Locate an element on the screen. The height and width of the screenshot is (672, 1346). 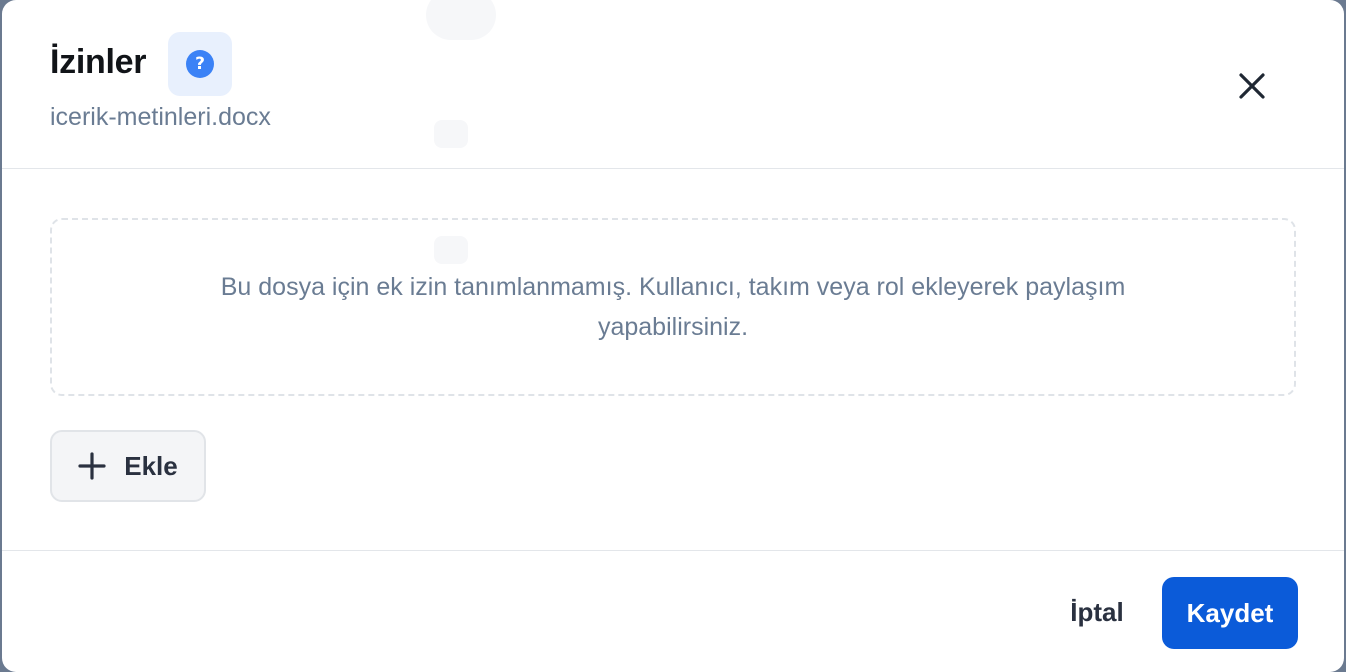
save-button: Kaydet is located at coordinates (1230, 613).